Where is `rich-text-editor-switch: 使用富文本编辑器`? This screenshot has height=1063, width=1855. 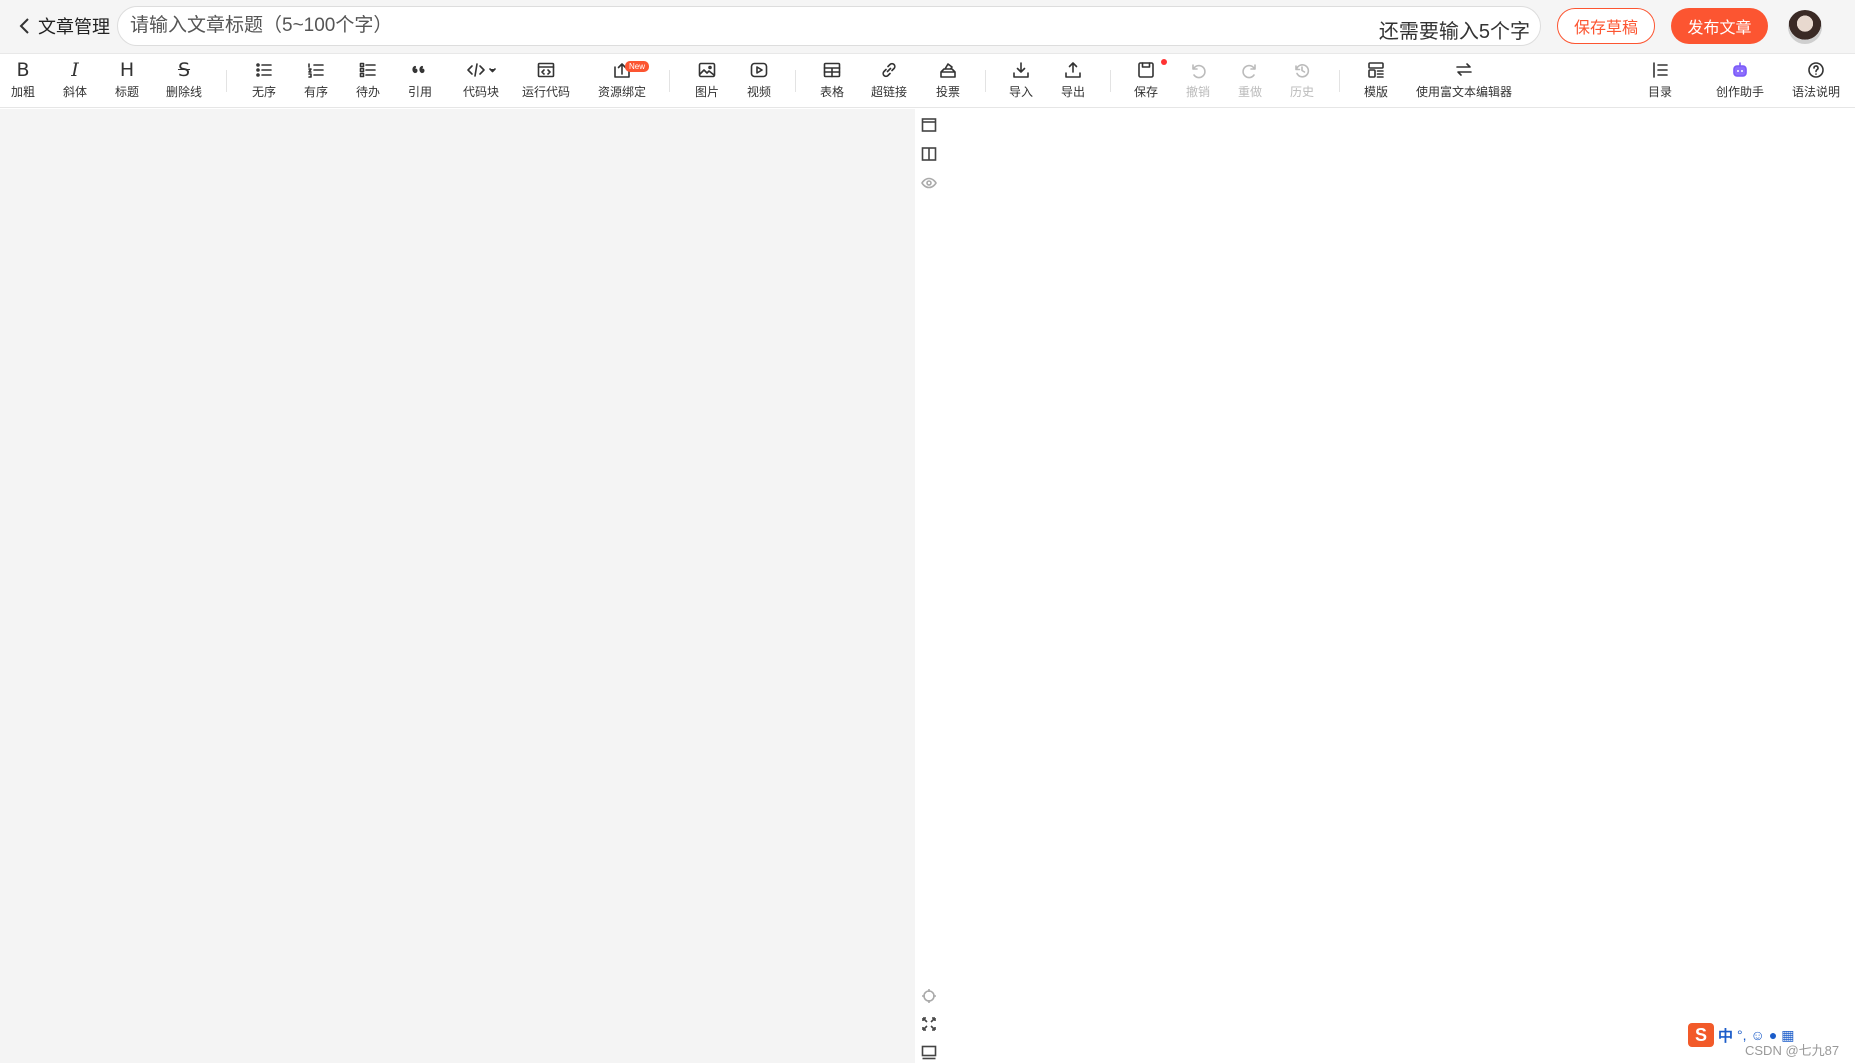 rich-text-editor-switch: 使用富文本编辑器 is located at coordinates (1464, 81).